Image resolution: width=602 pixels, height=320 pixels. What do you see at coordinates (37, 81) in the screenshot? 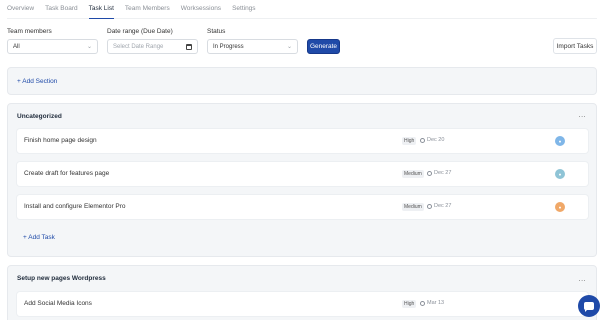
I see `add-section-button: + Add Section` at bounding box center [37, 81].